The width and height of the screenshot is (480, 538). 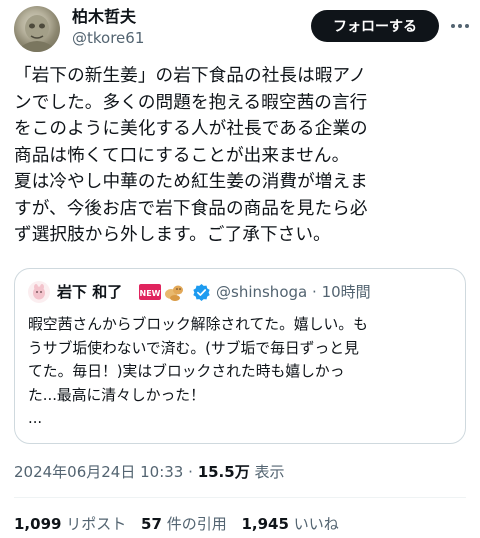 I want to click on like-label: いいね, so click(x=316, y=524).